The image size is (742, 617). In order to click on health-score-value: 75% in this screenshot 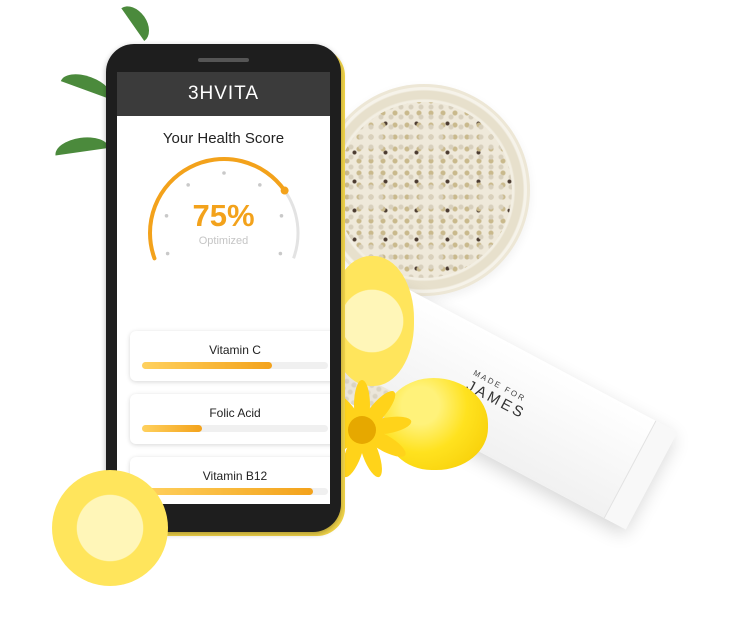, I will do `click(223, 215)`.